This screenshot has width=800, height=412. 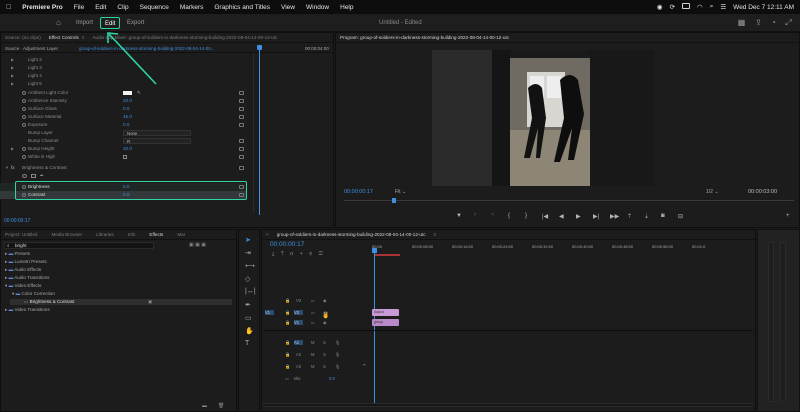 What do you see at coordinates (248, 305) in the screenshot?
I see `pen-tool-icon: ✒` at bounding box center [248, 305].